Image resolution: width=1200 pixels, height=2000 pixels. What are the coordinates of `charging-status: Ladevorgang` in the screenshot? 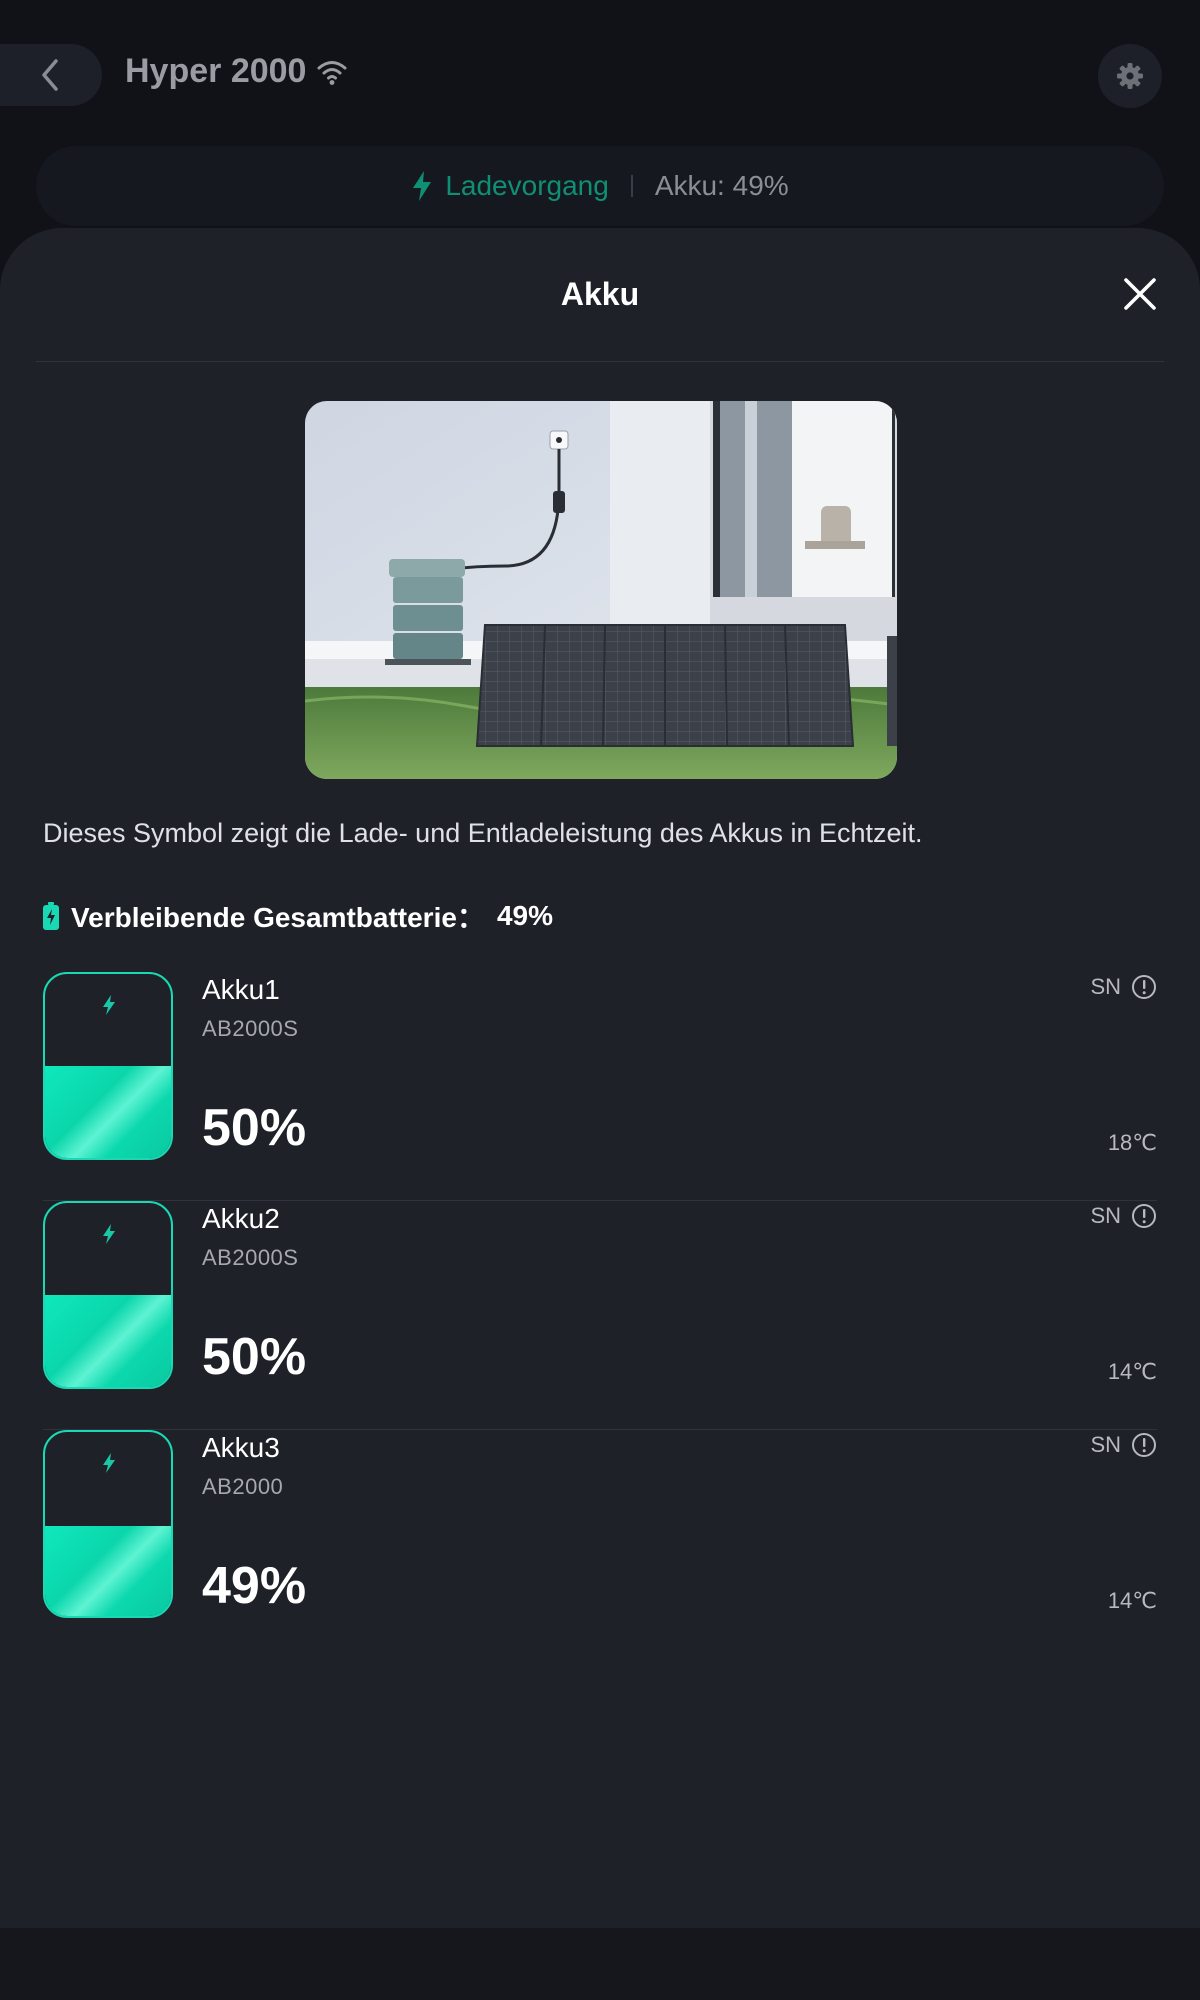 It's located at (510, 186).